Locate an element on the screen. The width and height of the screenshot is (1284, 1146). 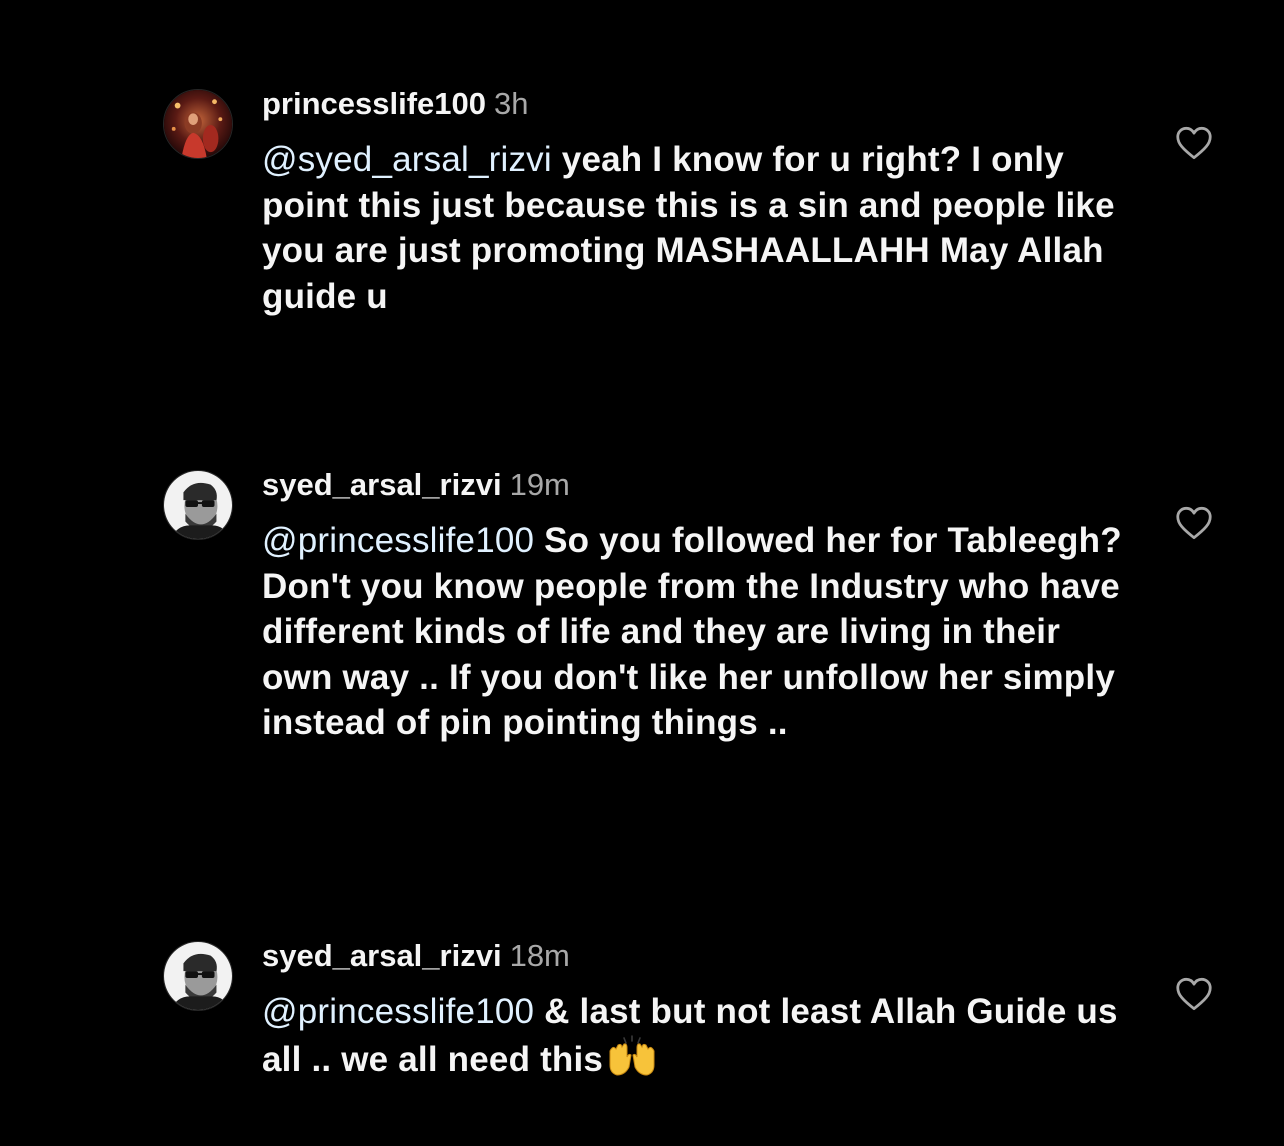
username: princesslife100 is located at coordinates (374, 103).